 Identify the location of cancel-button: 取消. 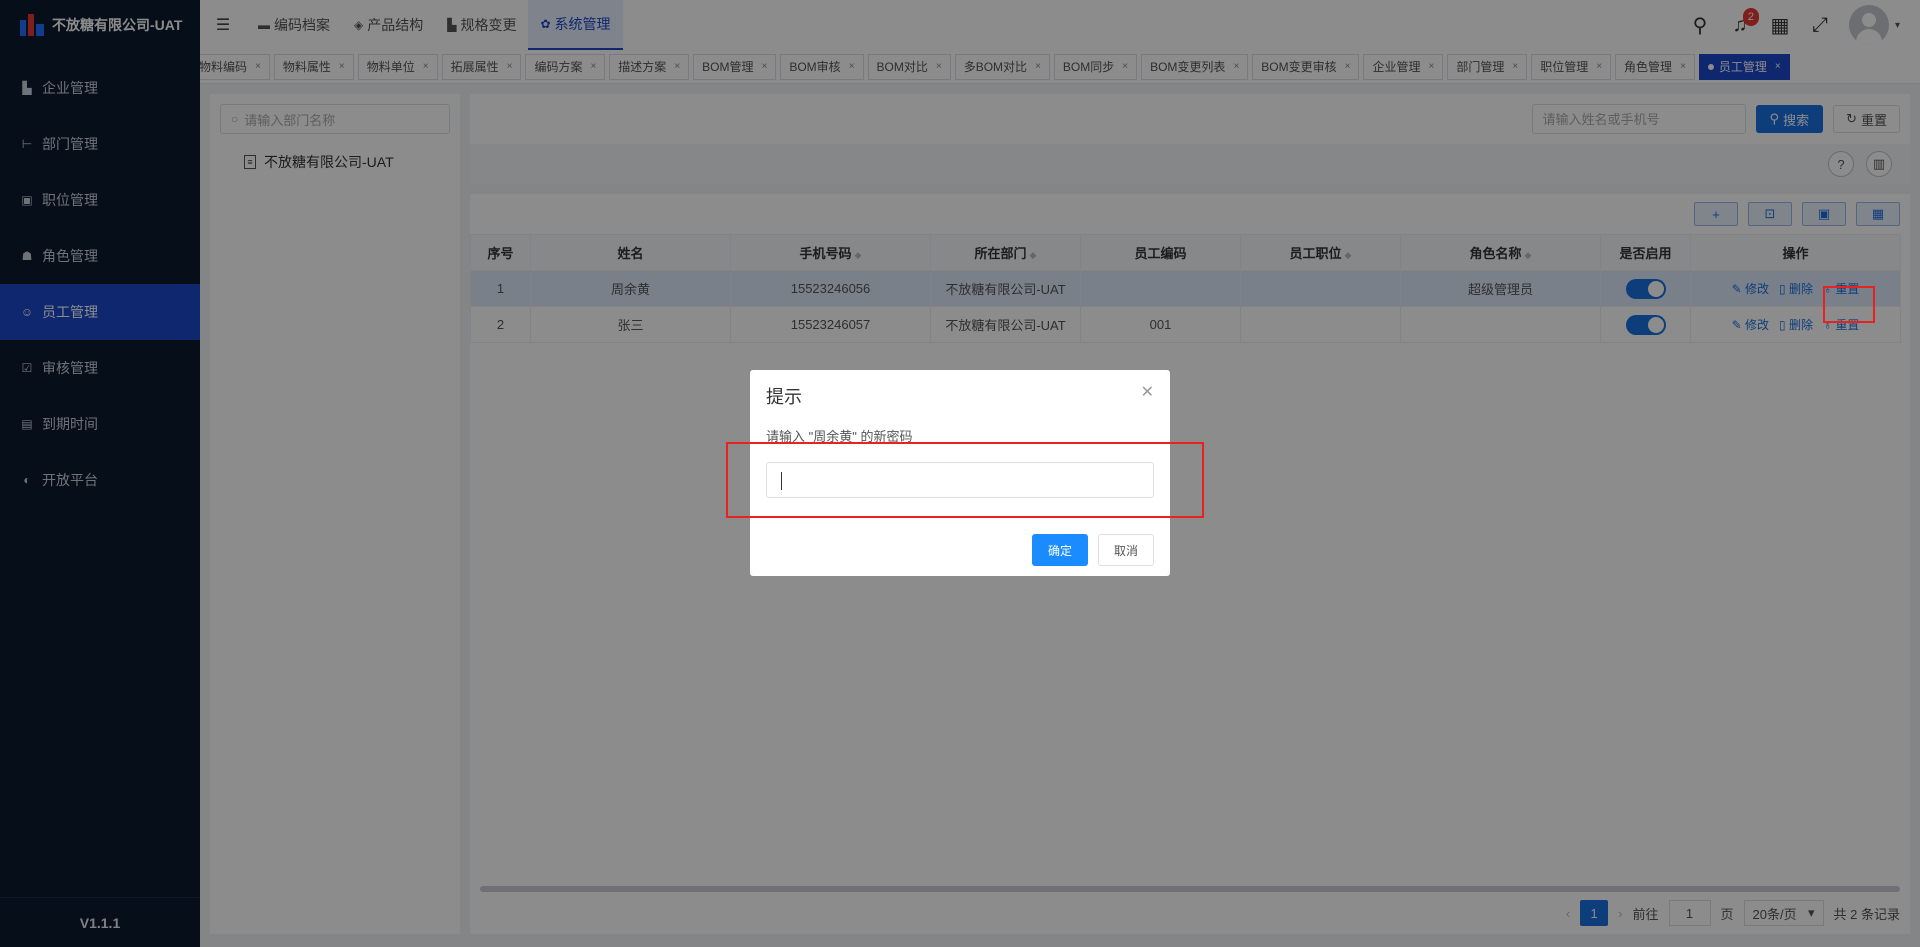
(1126, 550).